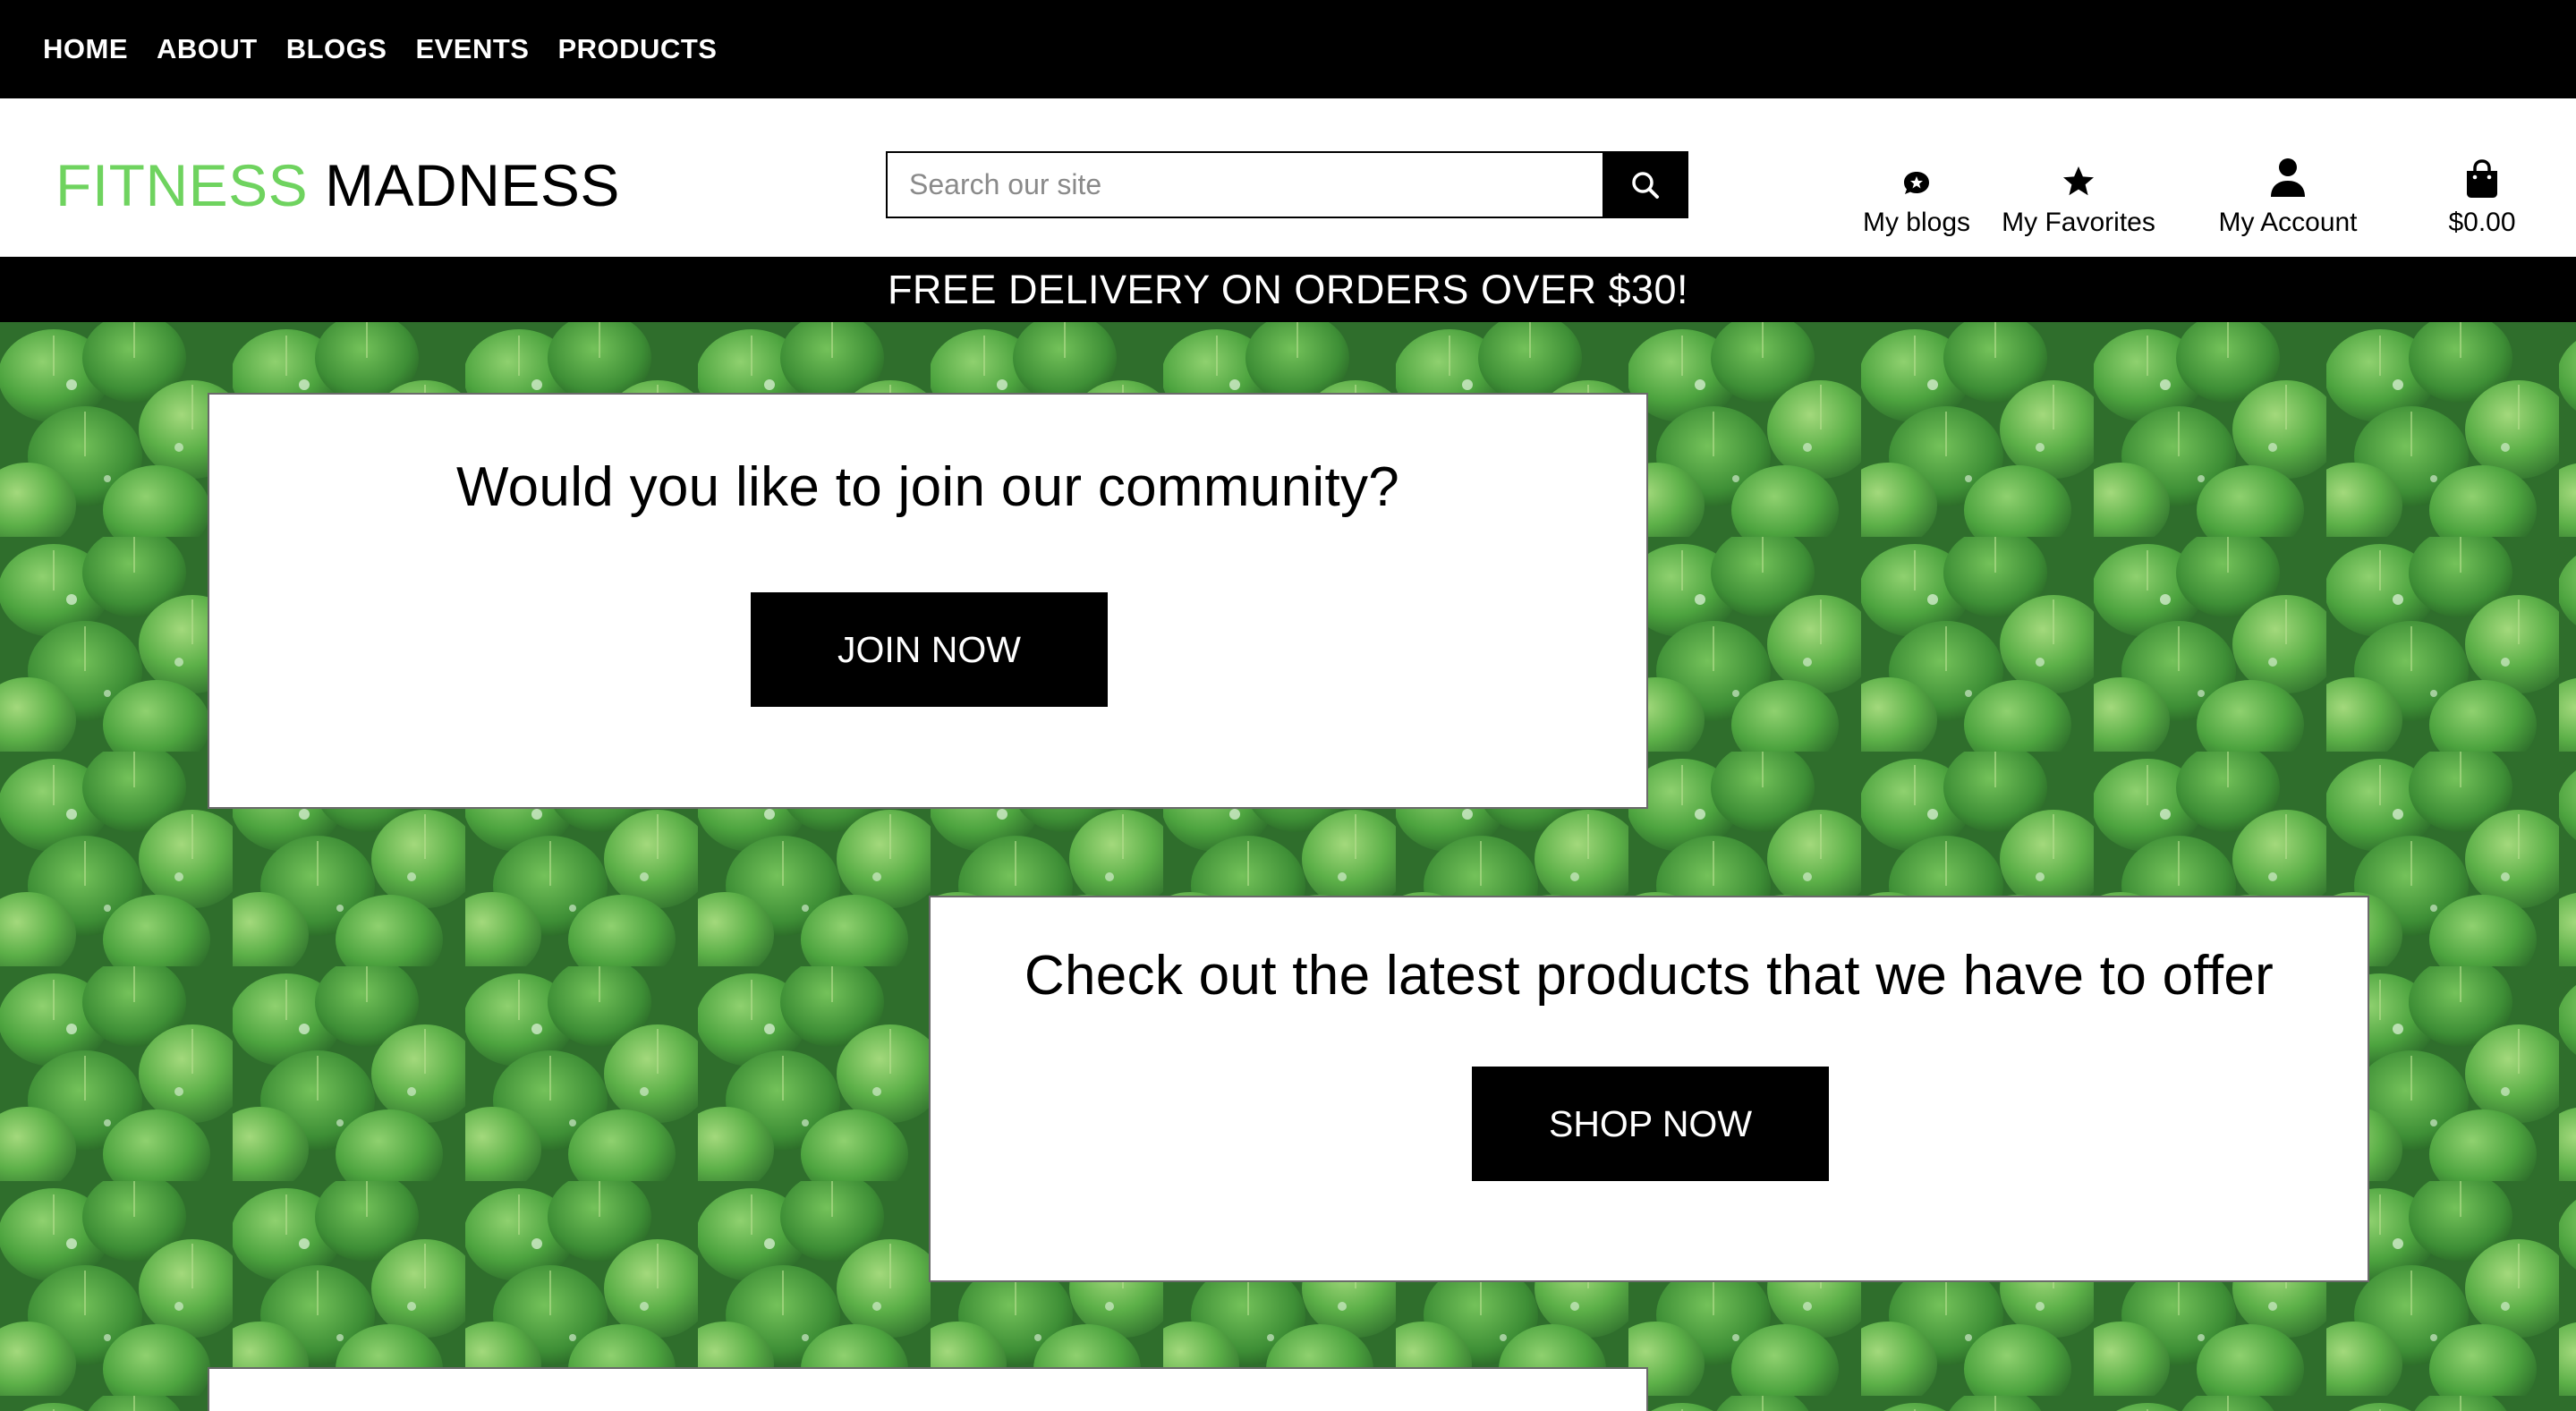 The width and height of the screenshot is (2576, 1411). Describe the element at coordinates (1916, 183) in the screenshot. I see `chat-bubble-icon` at that location.